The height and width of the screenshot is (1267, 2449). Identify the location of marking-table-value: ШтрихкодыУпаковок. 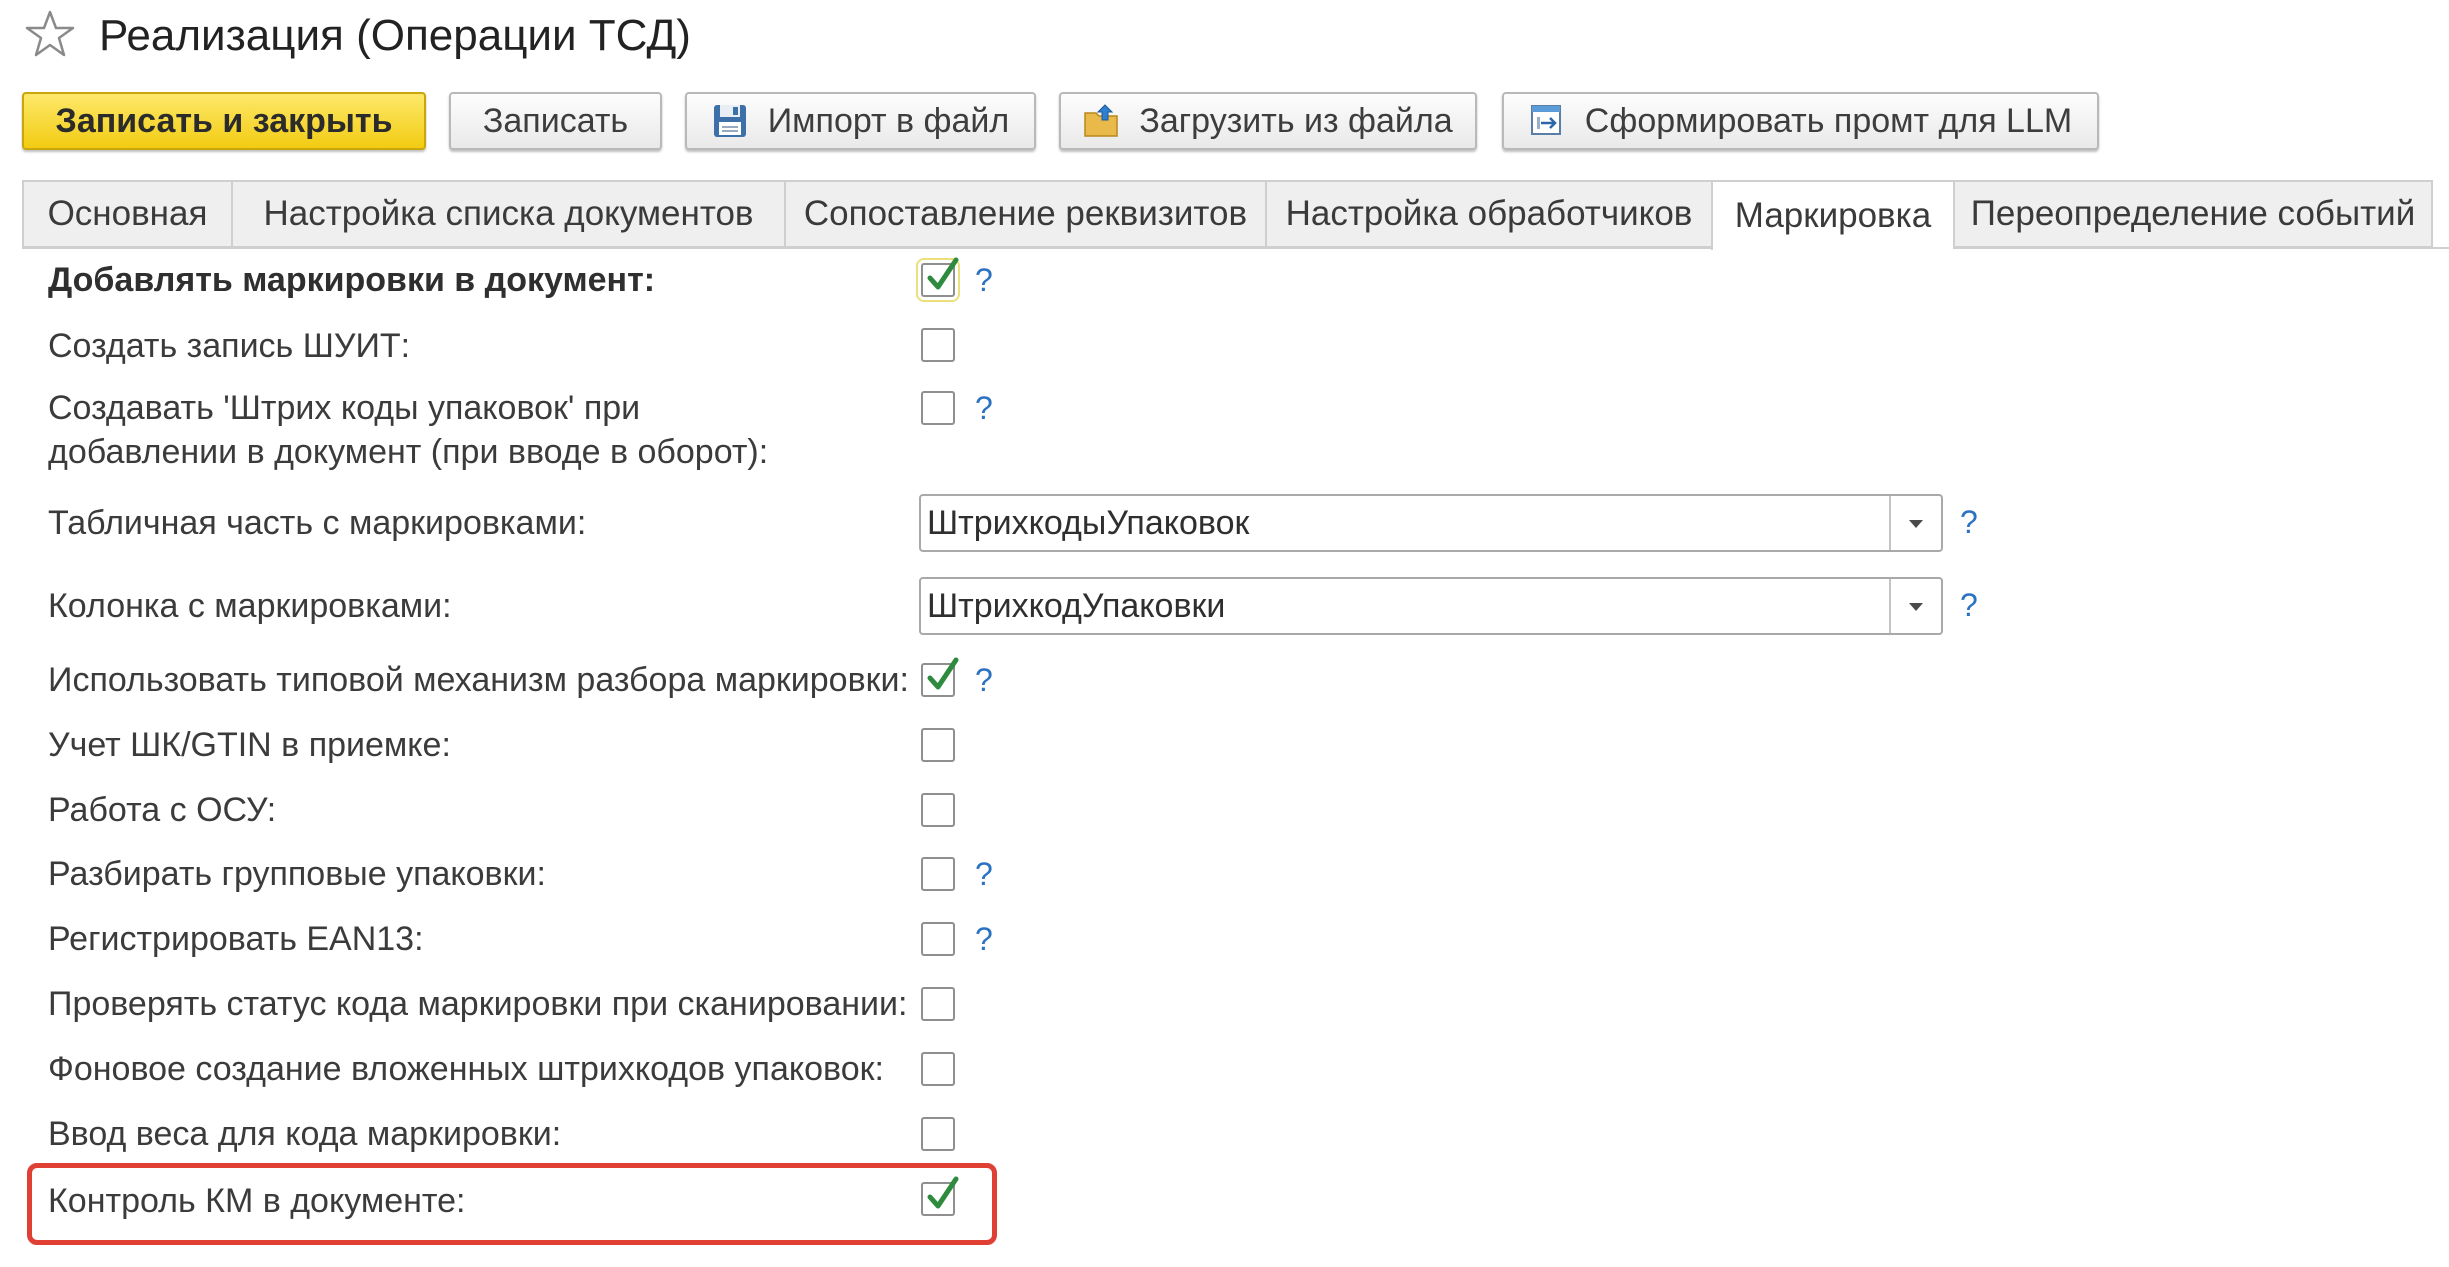
(1088, 523).